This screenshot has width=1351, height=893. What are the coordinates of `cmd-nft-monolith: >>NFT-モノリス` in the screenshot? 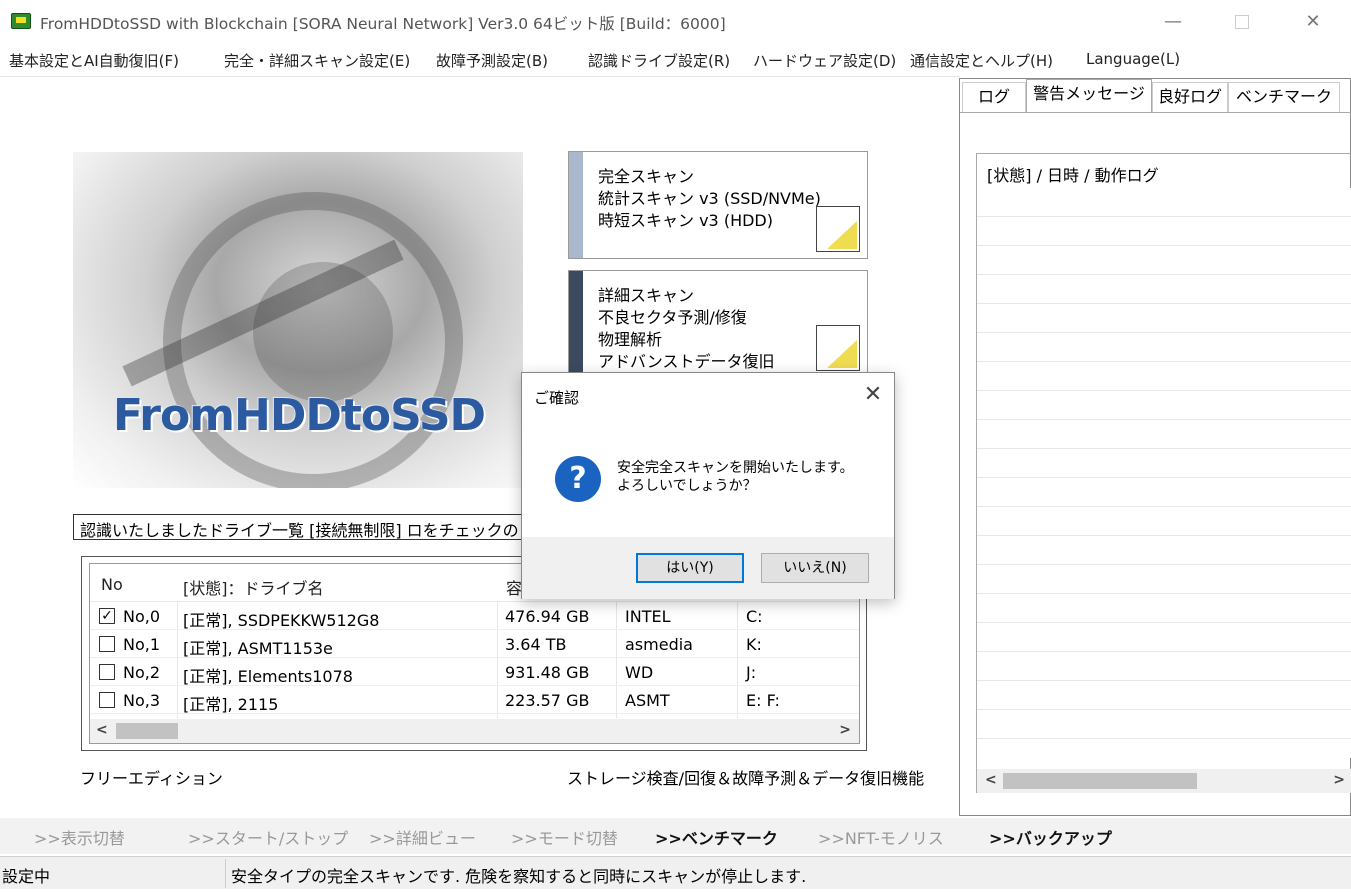 It's located at (881, 837).